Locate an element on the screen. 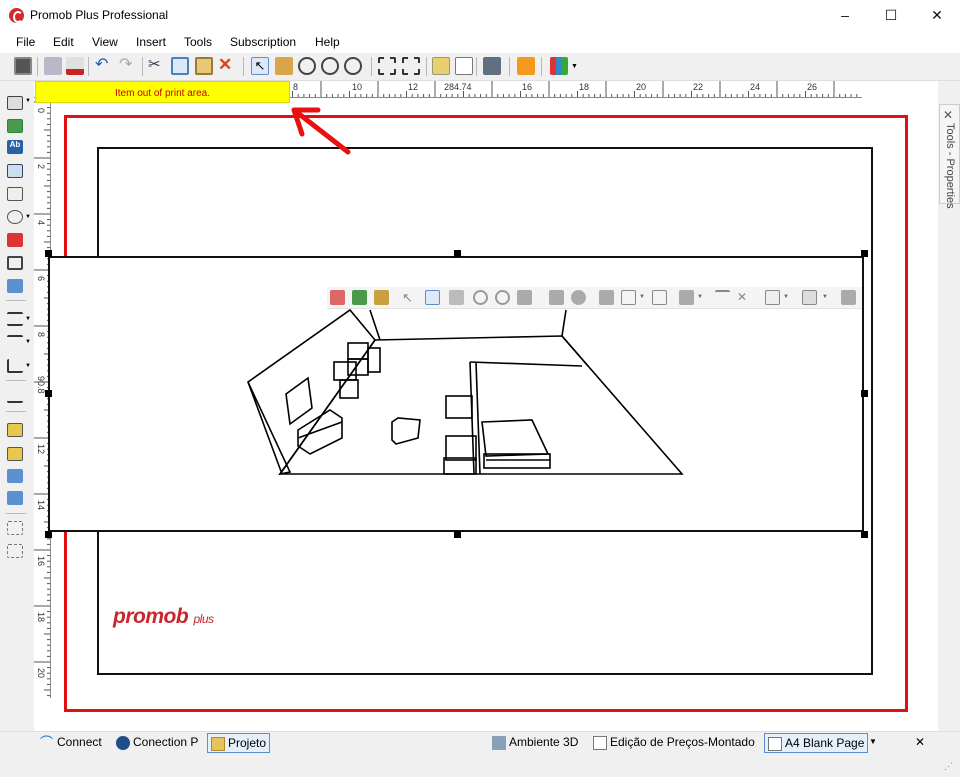 This screenshot has width=960, height=777. rectangle-tool-icon is located at coordinates (15, 103).